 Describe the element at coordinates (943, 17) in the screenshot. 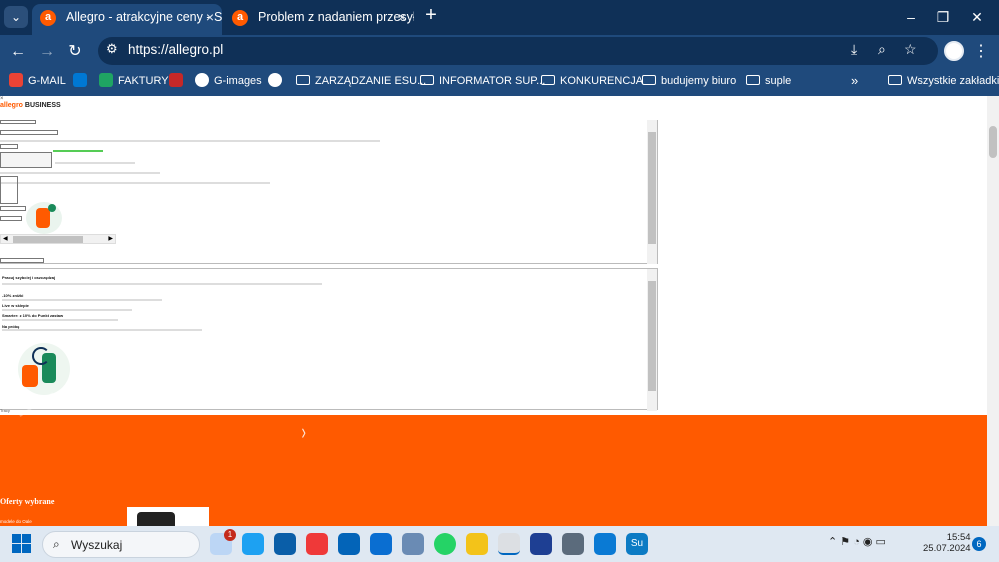

I see `restore-button: ❐` at that location.